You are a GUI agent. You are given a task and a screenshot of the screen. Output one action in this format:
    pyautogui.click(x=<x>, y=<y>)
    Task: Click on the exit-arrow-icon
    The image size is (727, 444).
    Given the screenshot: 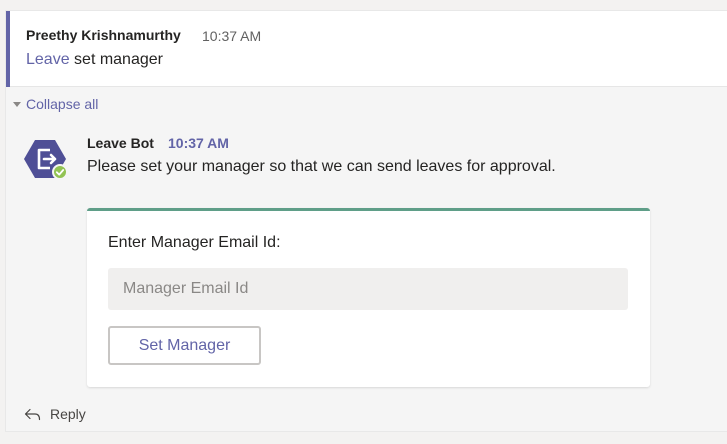 What is the action you would take?
    pyautogui.click(x=46, y=160)
    